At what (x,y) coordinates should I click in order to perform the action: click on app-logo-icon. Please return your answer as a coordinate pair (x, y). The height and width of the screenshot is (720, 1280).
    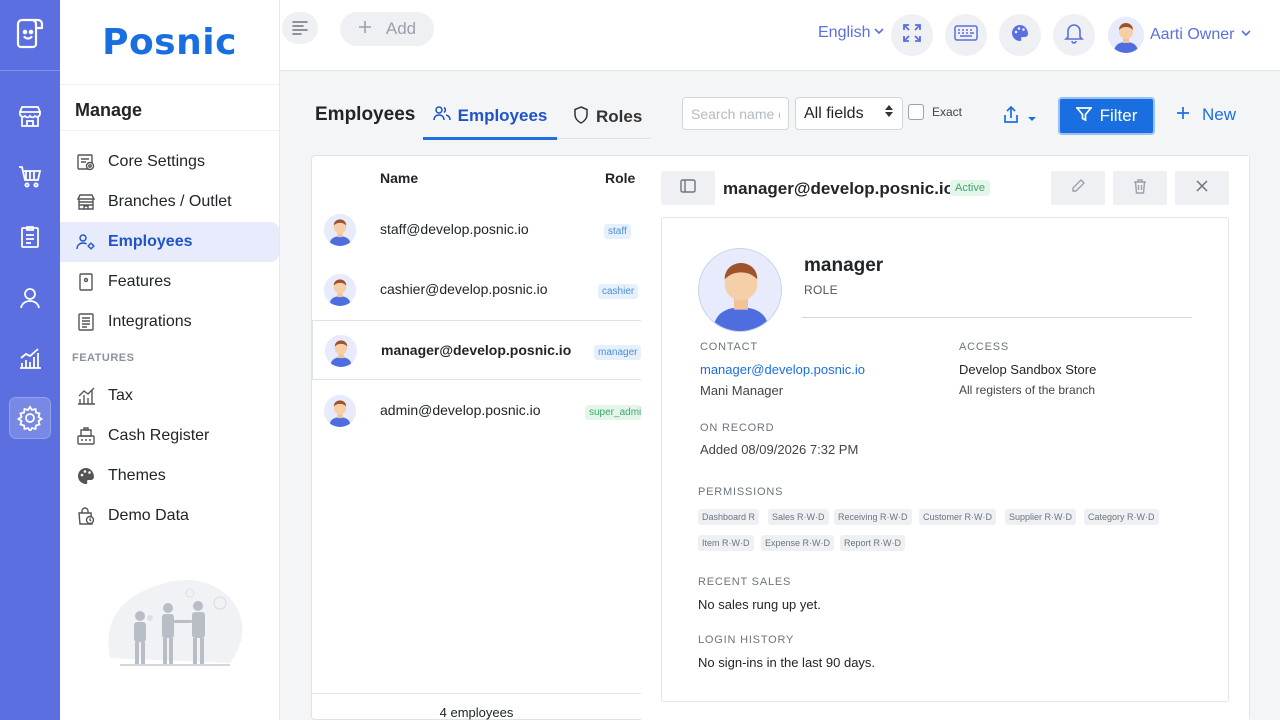
    Looking at the image, I should click on (30, 32).